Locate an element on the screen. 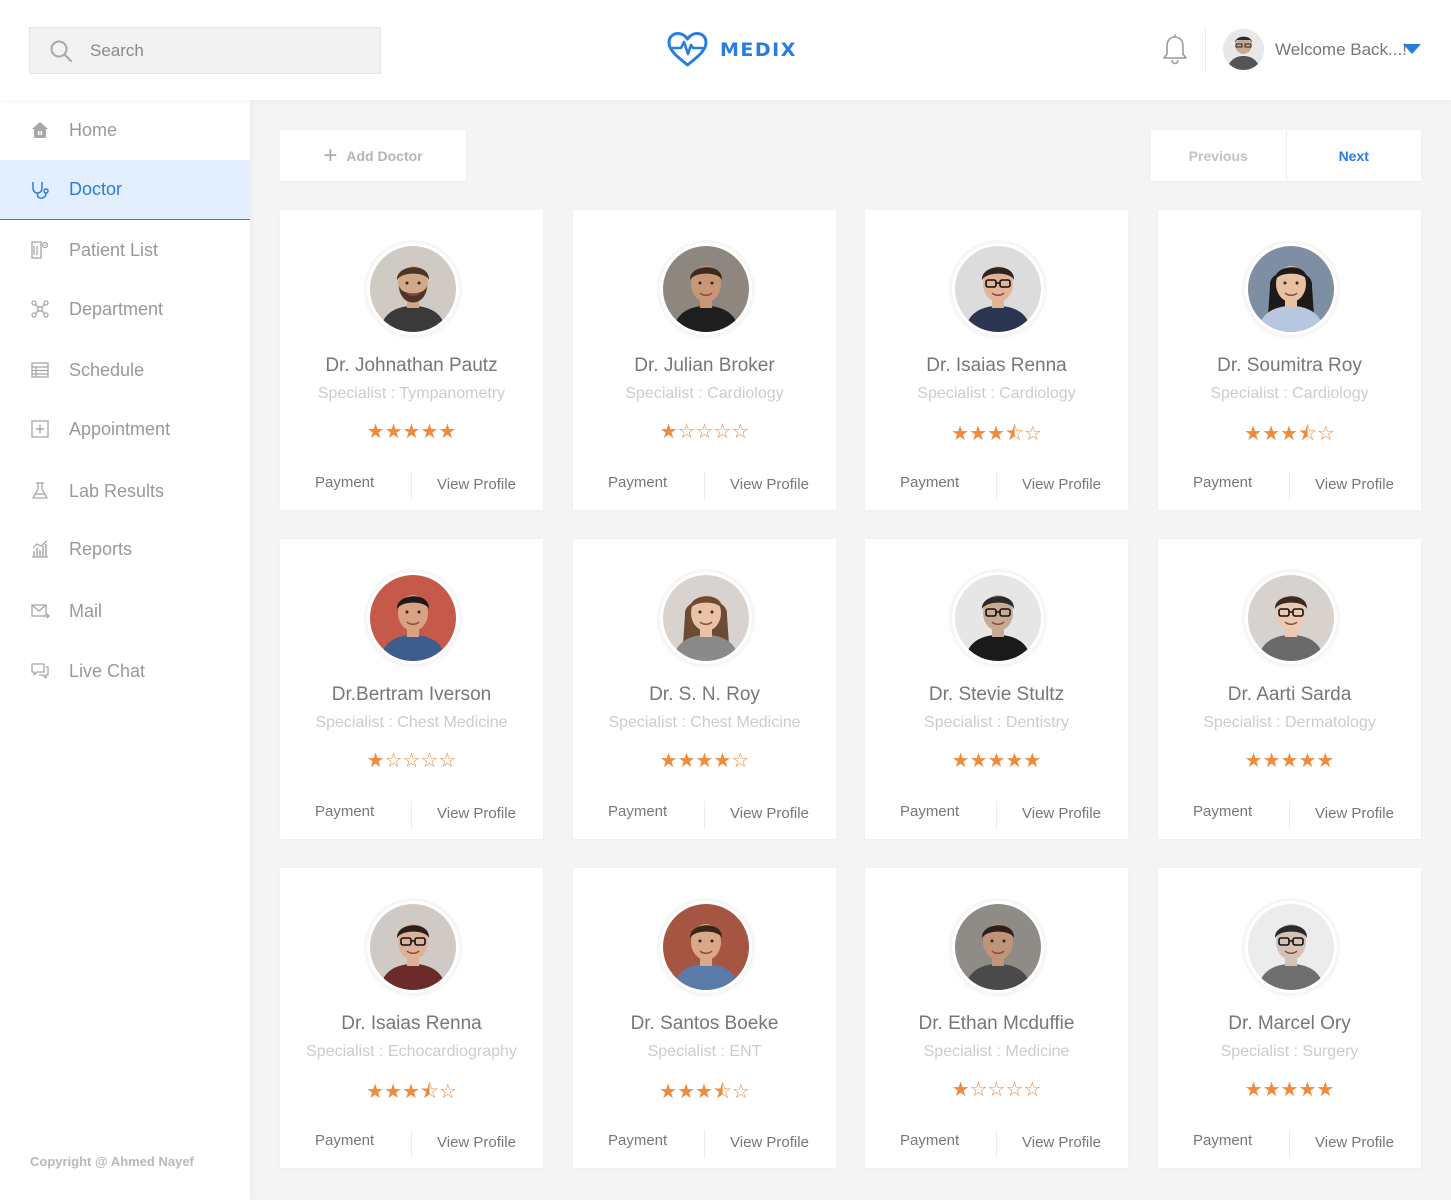 The image size is (1451, 1200). plus-icon: + is located at coordinates (330, 155).